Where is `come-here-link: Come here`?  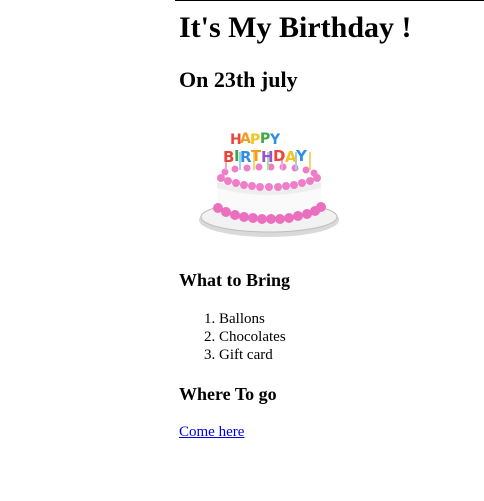 come-here-link: Come here is located at coordinates (211, 432).